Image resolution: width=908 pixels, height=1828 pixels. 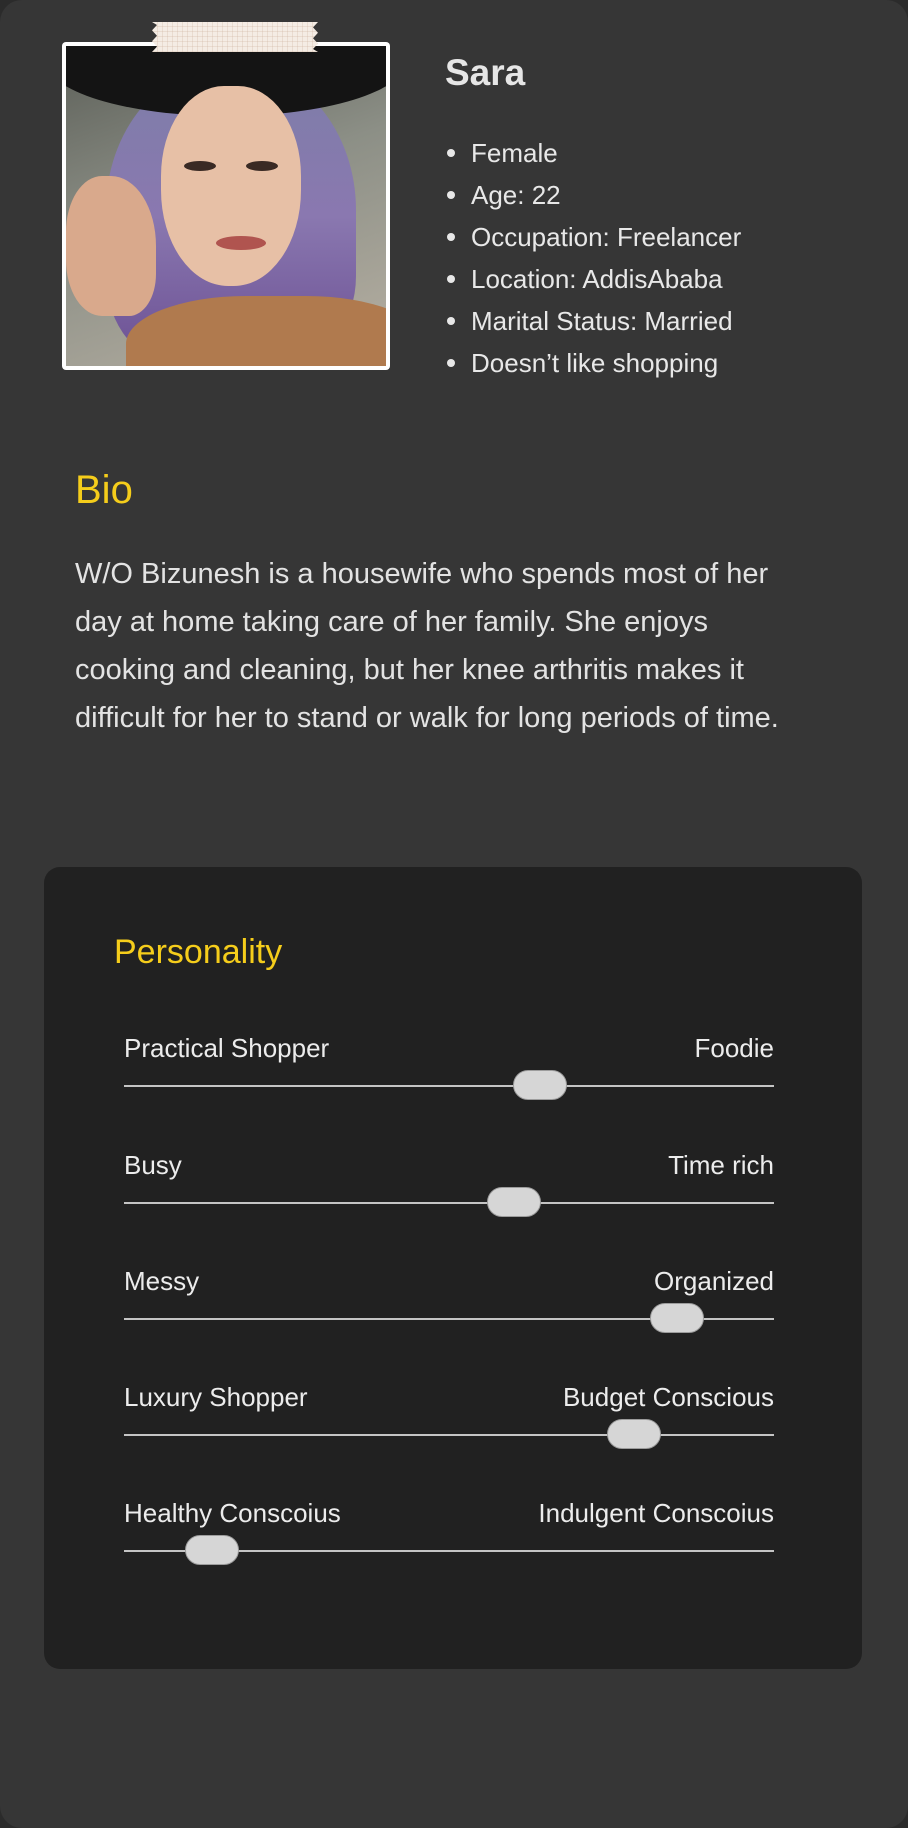 What do you see at coordinates (593, 321) in the screenshot?
I see `fact-marital-status: Marital Status: Married` at bounding box center [593, 321].